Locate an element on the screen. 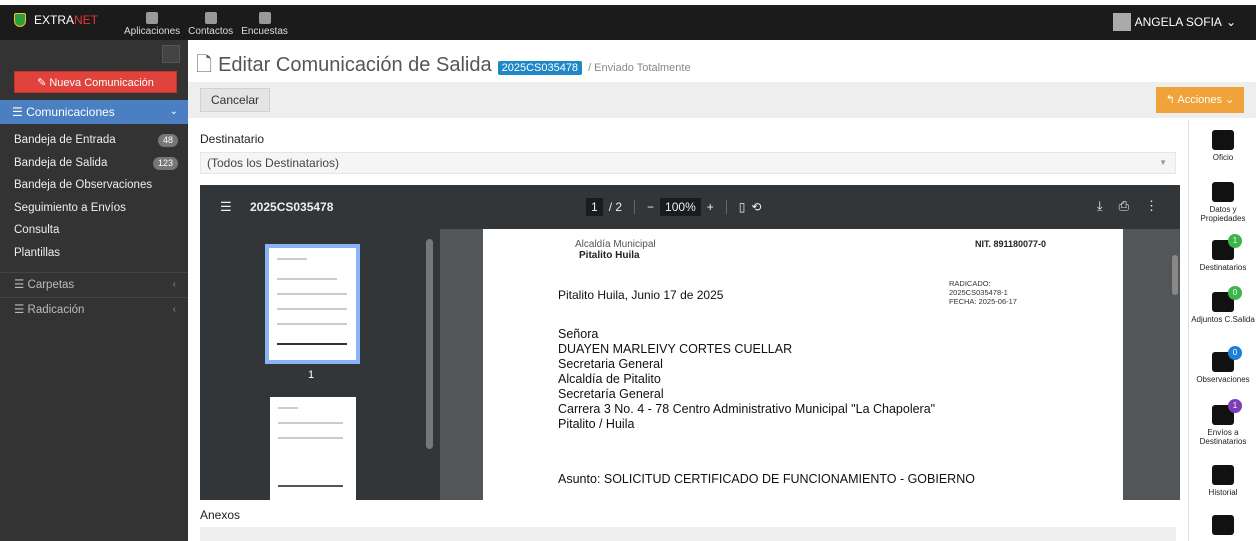 This screenshot has height=541, width=1256. print-icon: ⎙ is located at coordinates (1124, 206).